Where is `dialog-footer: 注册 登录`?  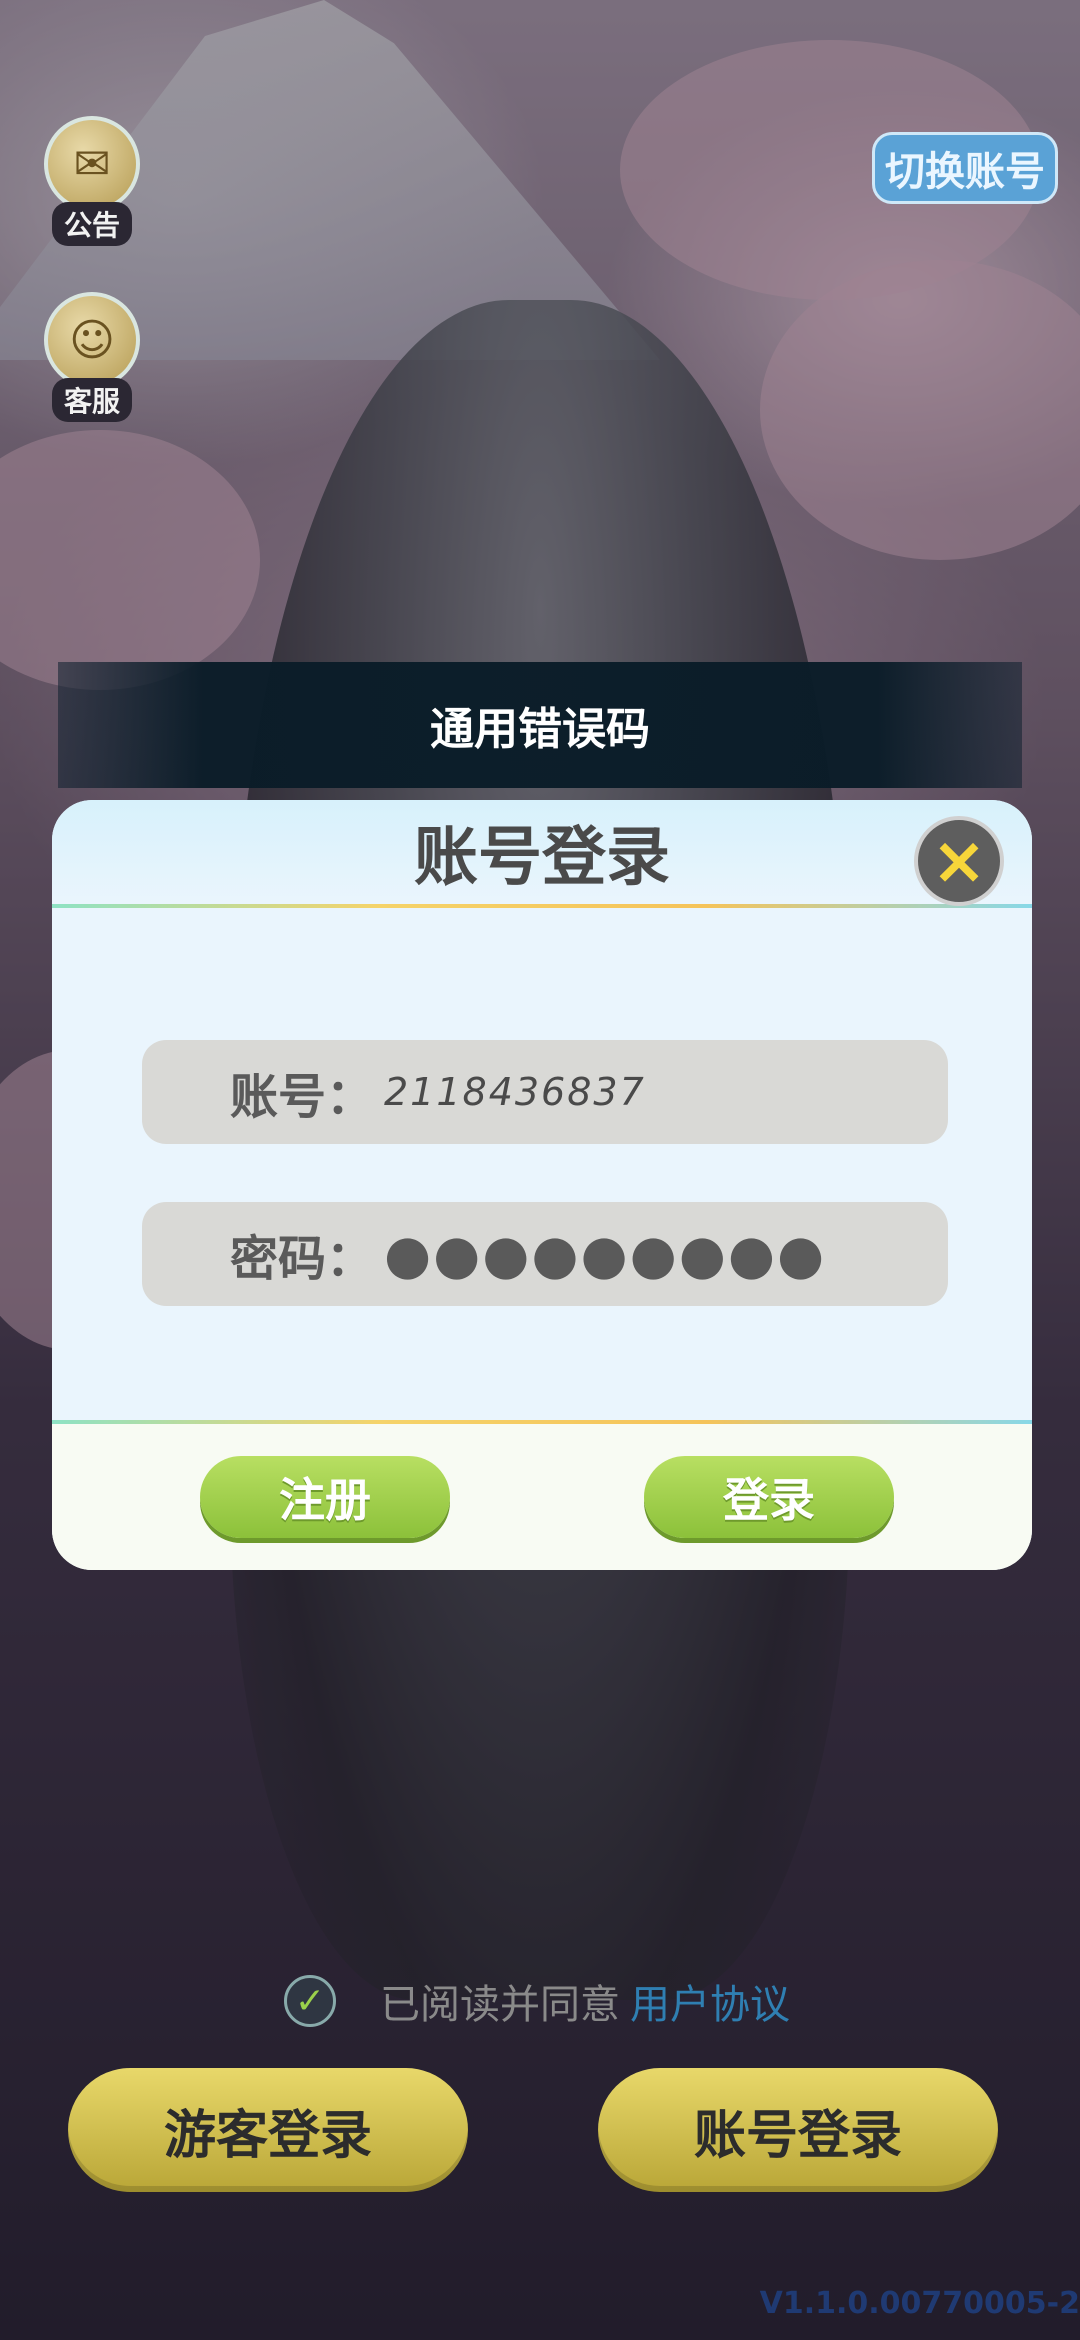
dialog-footer: 注册 登录 is located at coordinates (542, 1495).